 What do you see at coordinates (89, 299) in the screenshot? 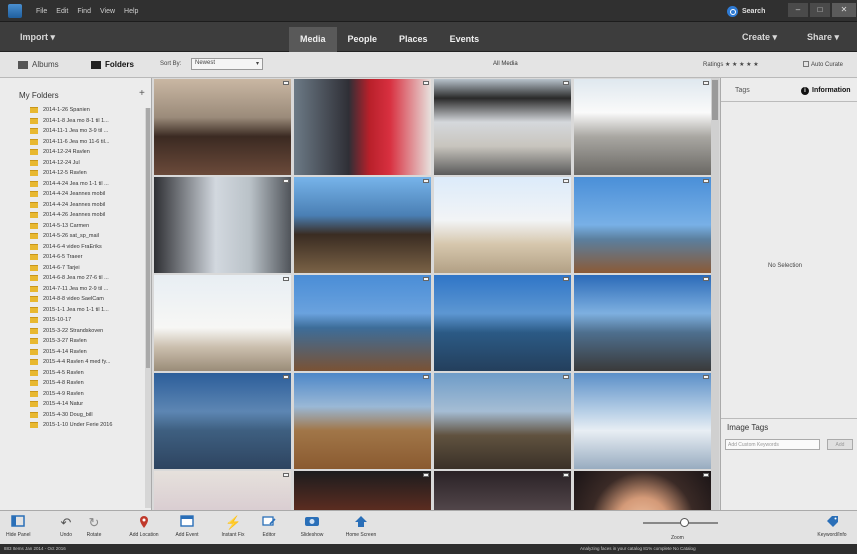
I see `folder-item: 2014-8-8 video SaelCam` at bounding box center [89, 299].